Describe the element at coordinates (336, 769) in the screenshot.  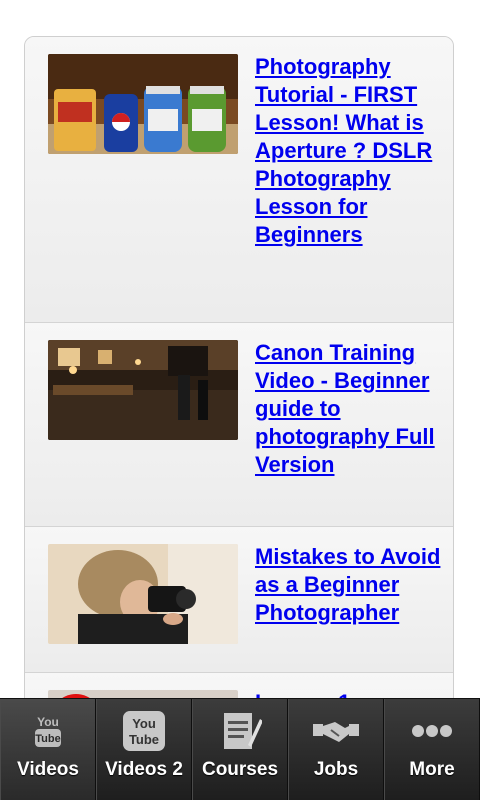
I see `tab-label: Jobs` at that location.